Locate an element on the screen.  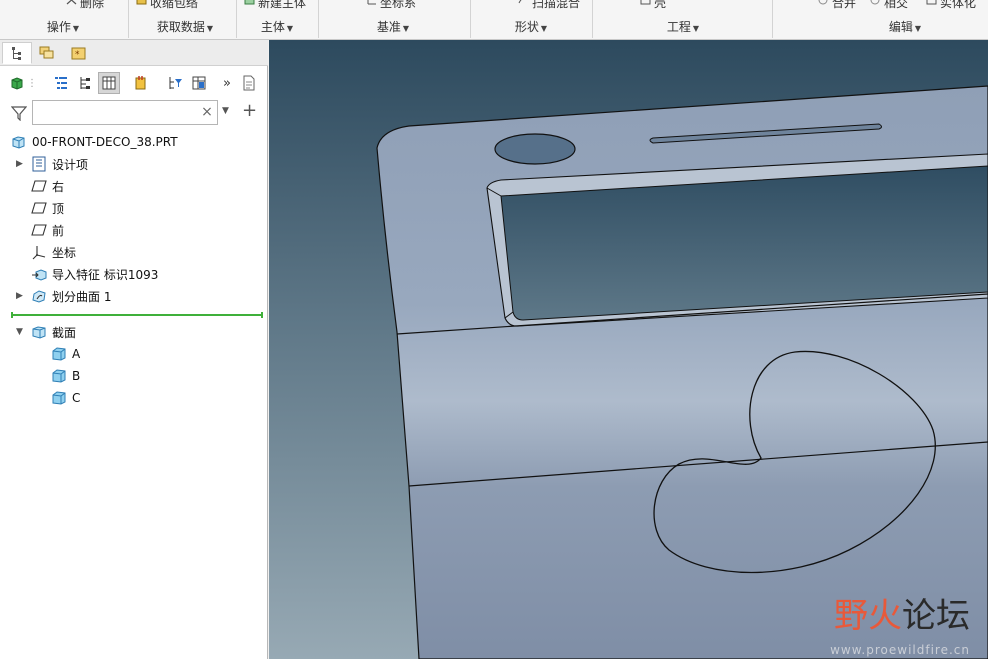
delete-button-cut: 删除 is located at coordinates (85, 5).